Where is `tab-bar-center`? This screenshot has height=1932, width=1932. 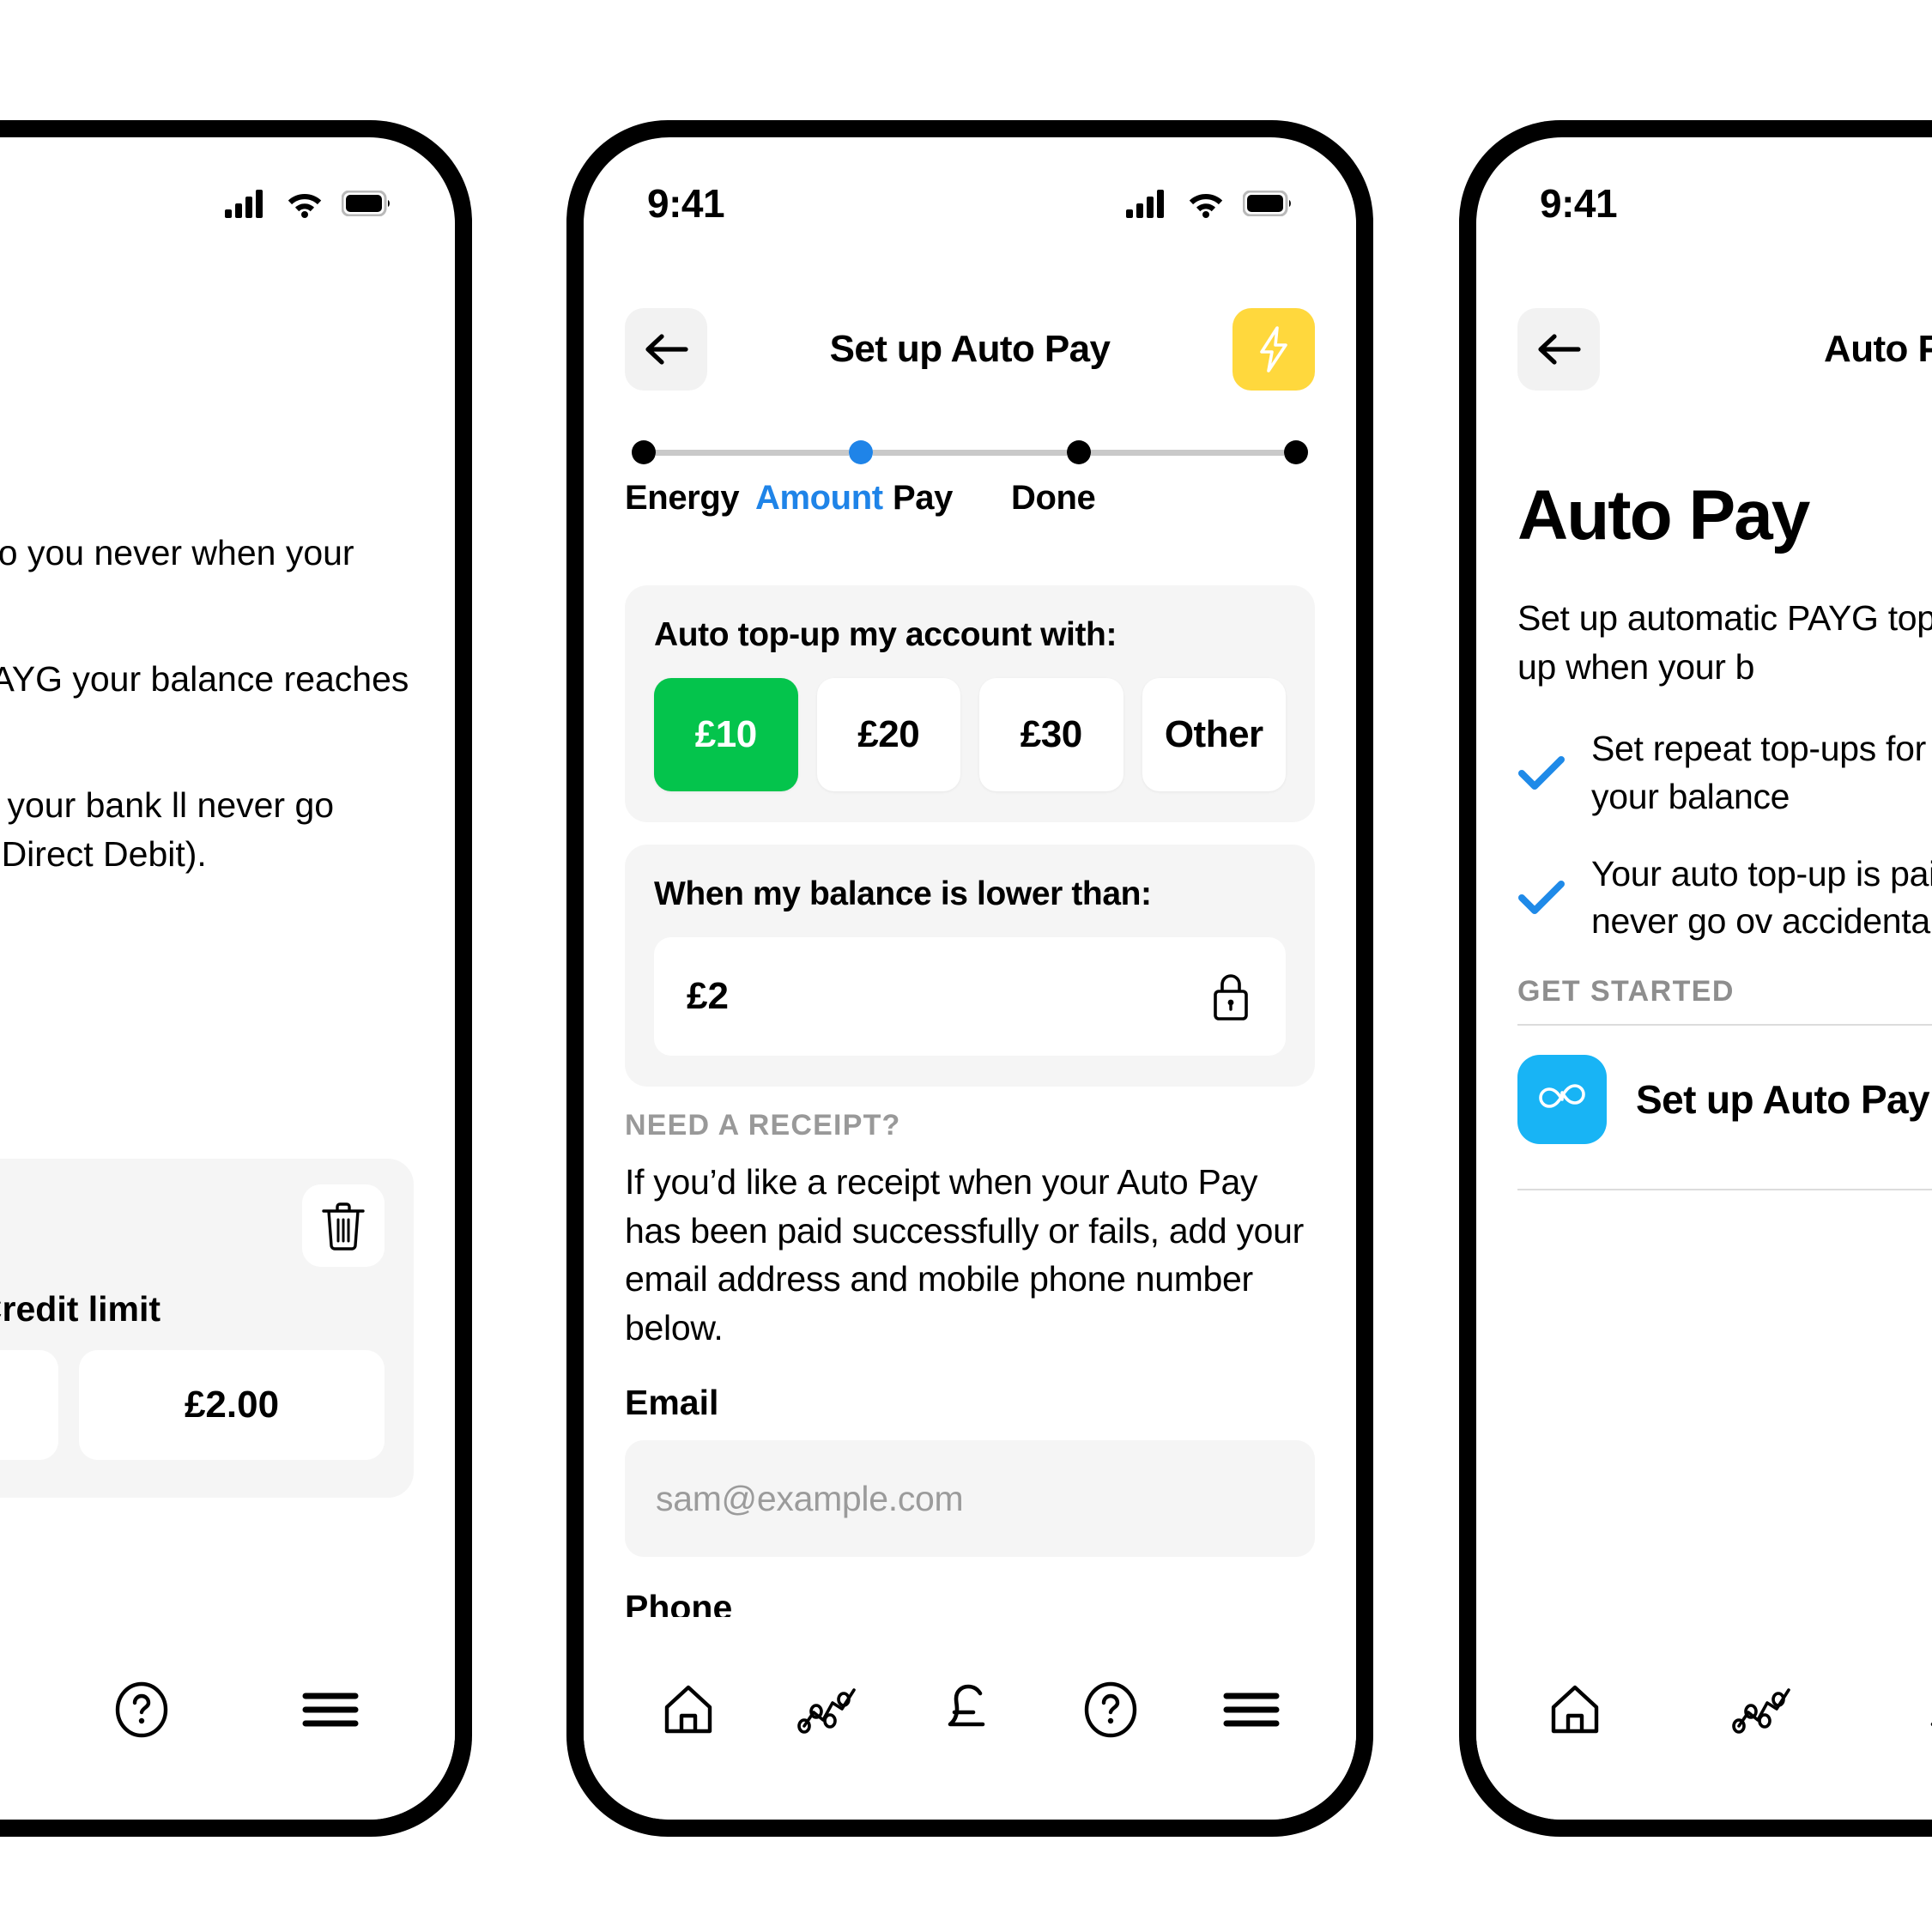
tab-bar-center is located at coordinates (970, 1719).